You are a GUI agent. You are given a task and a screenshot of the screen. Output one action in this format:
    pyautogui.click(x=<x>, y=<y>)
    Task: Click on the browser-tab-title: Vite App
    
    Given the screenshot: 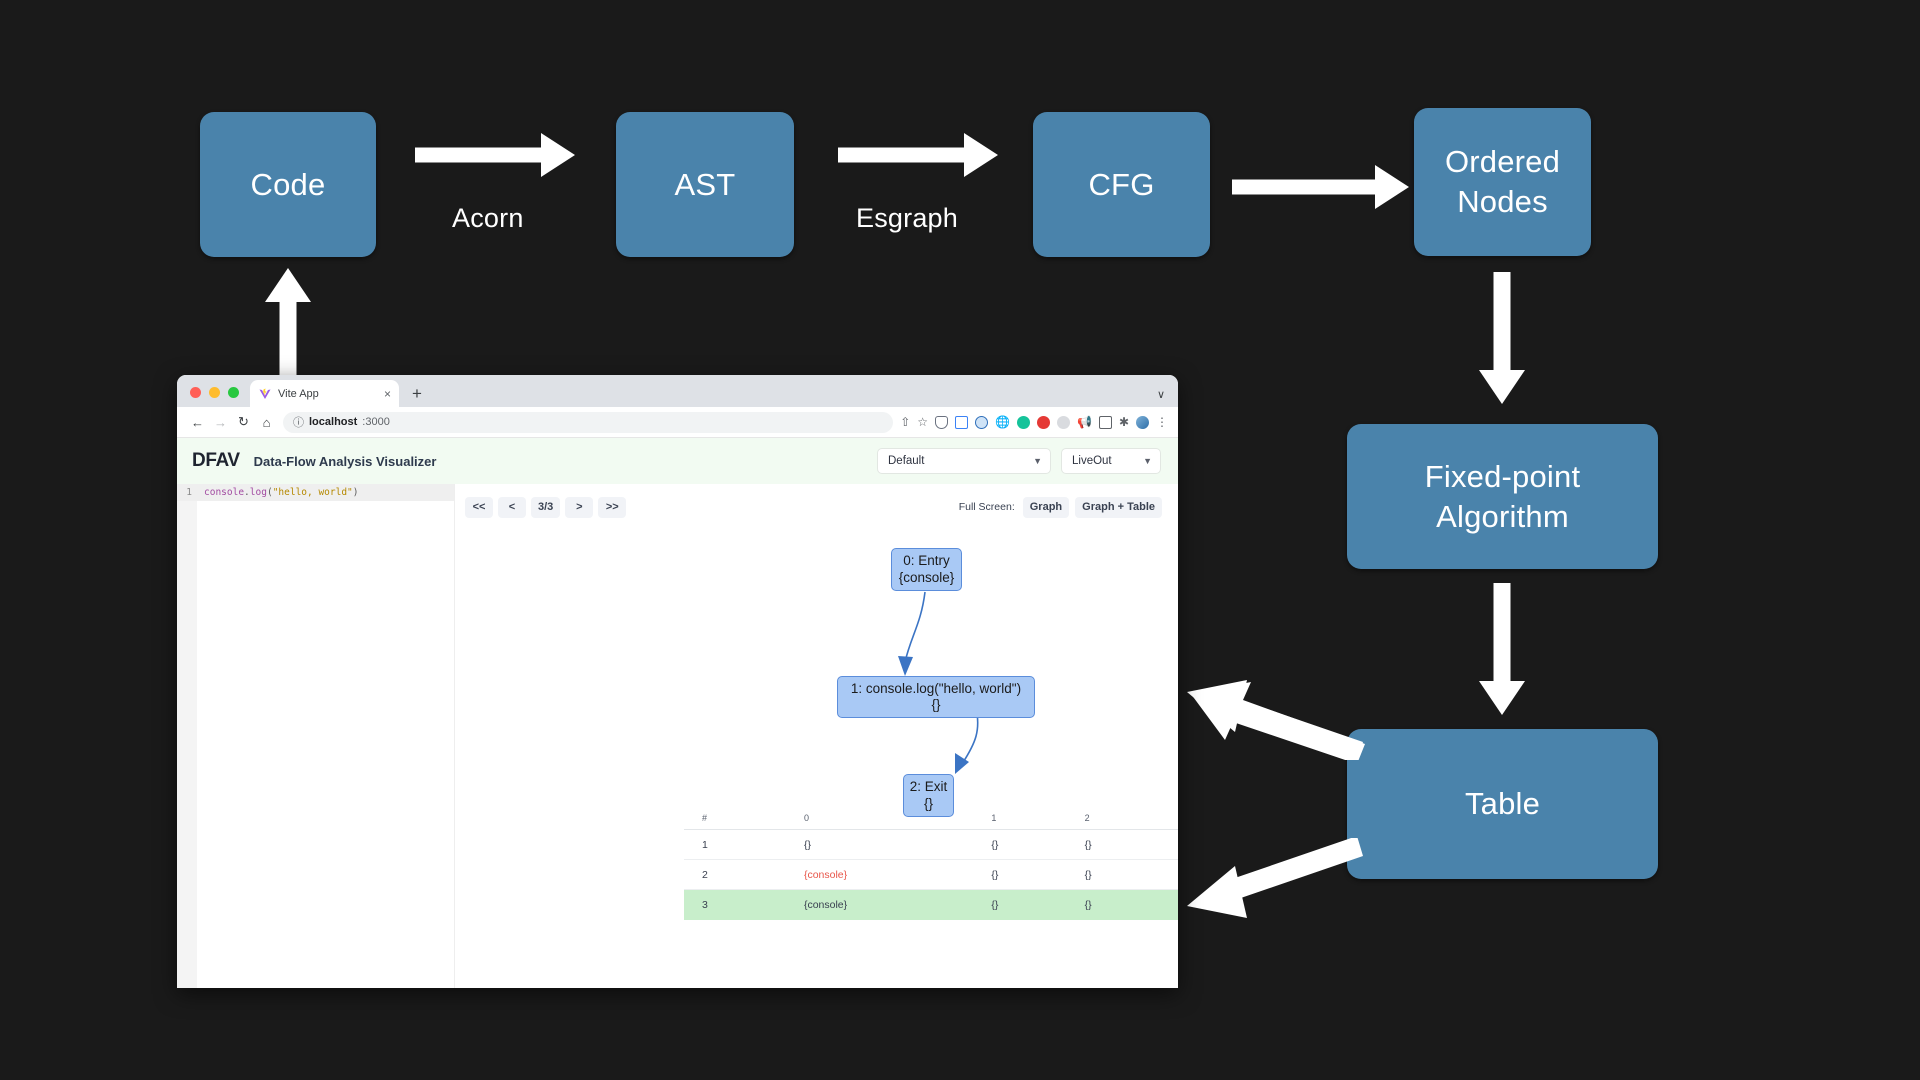 What is the action you would take?
    pyautogui.click(x=298, y=393)
    